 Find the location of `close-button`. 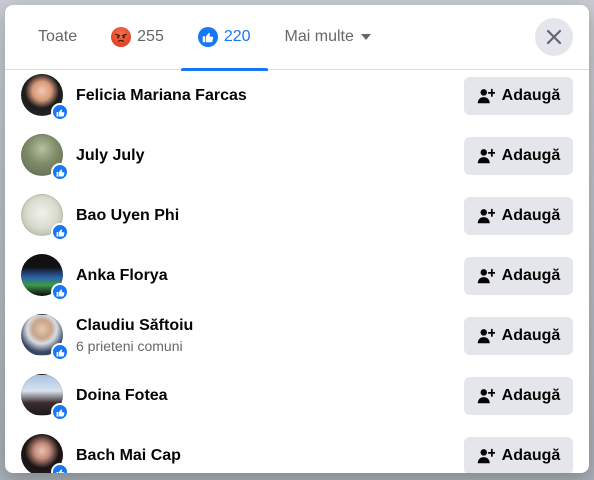

close-button is located at coordinates (554, 37).